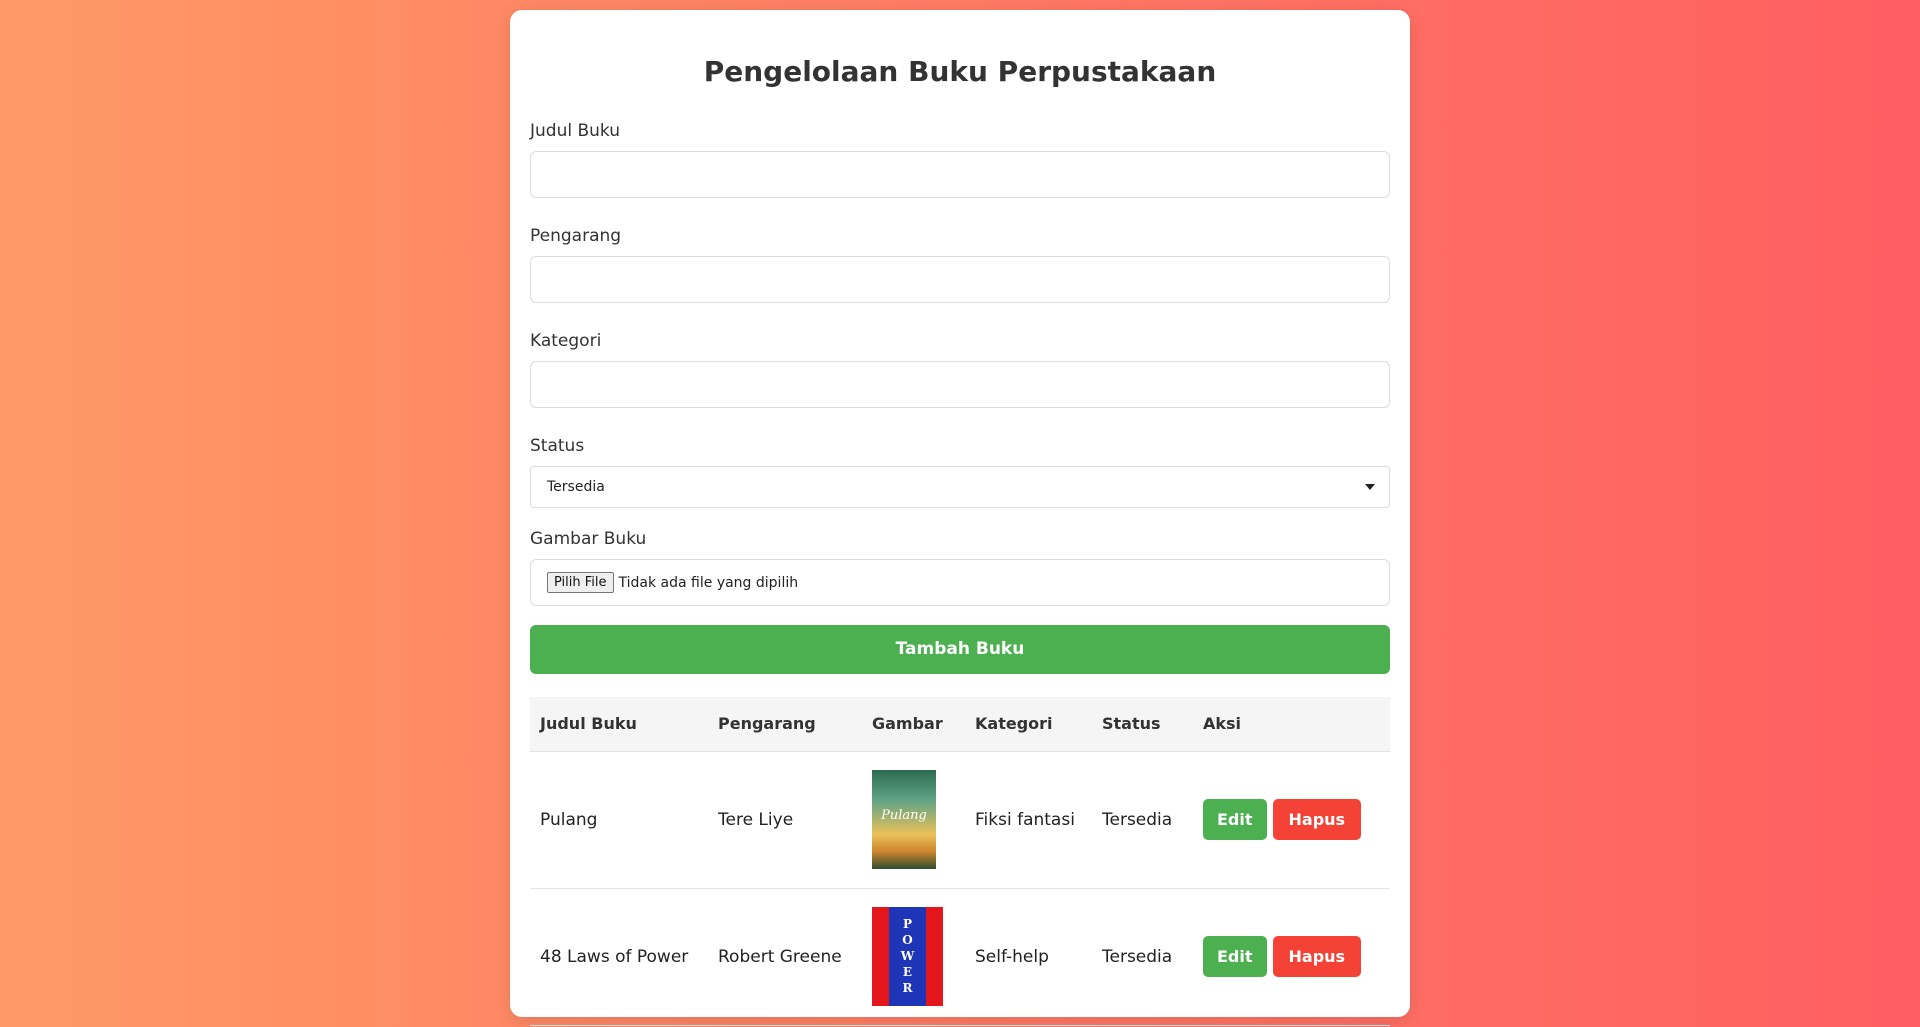  I want to click on judul-label: Judul Buku, so click(575, 131).